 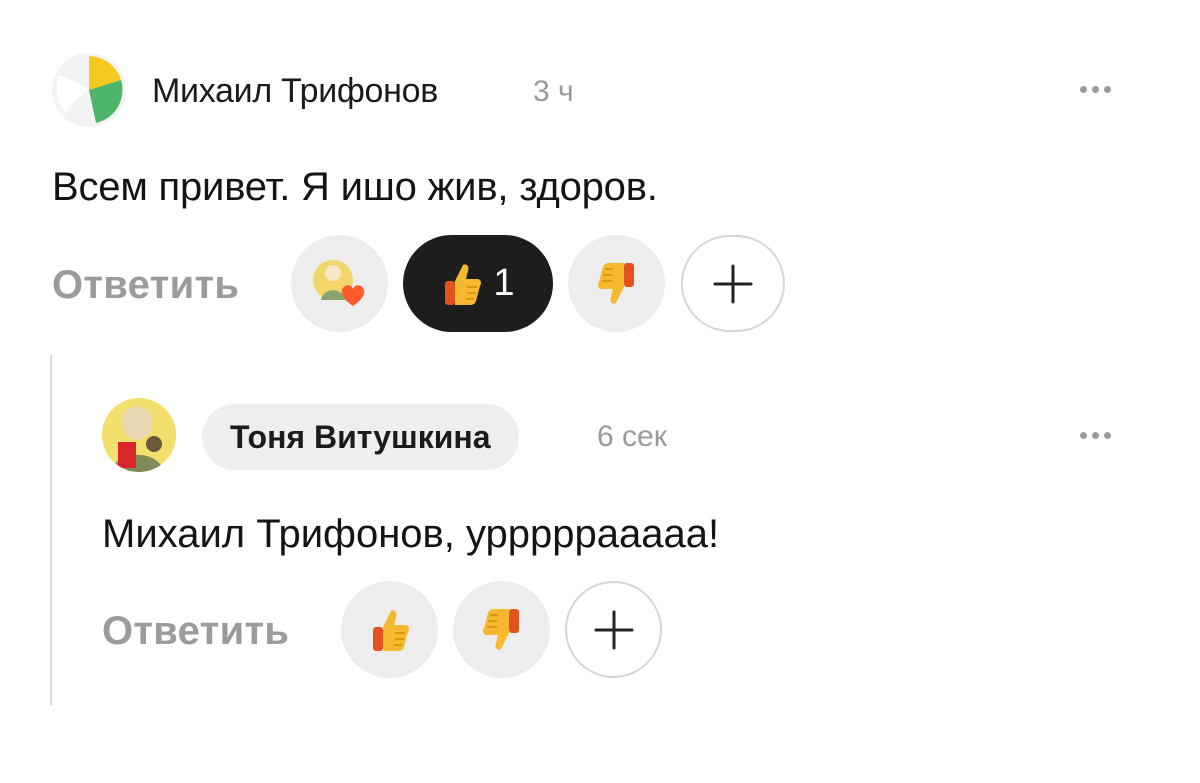 I want to click on reply-add-reaction-button, so click(x=613, y=629).